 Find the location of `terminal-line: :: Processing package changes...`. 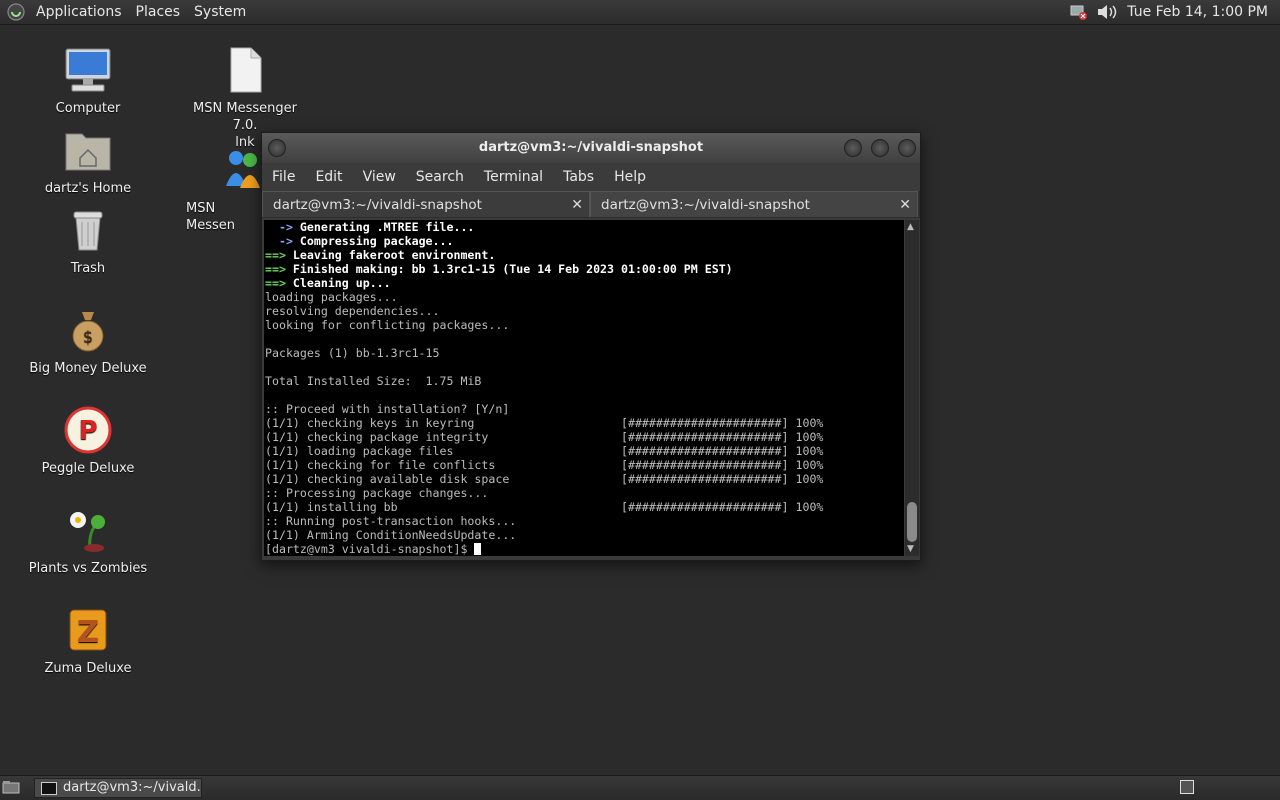

terminal-line: :: Processing package changes... is located at coordinates (377, 493).